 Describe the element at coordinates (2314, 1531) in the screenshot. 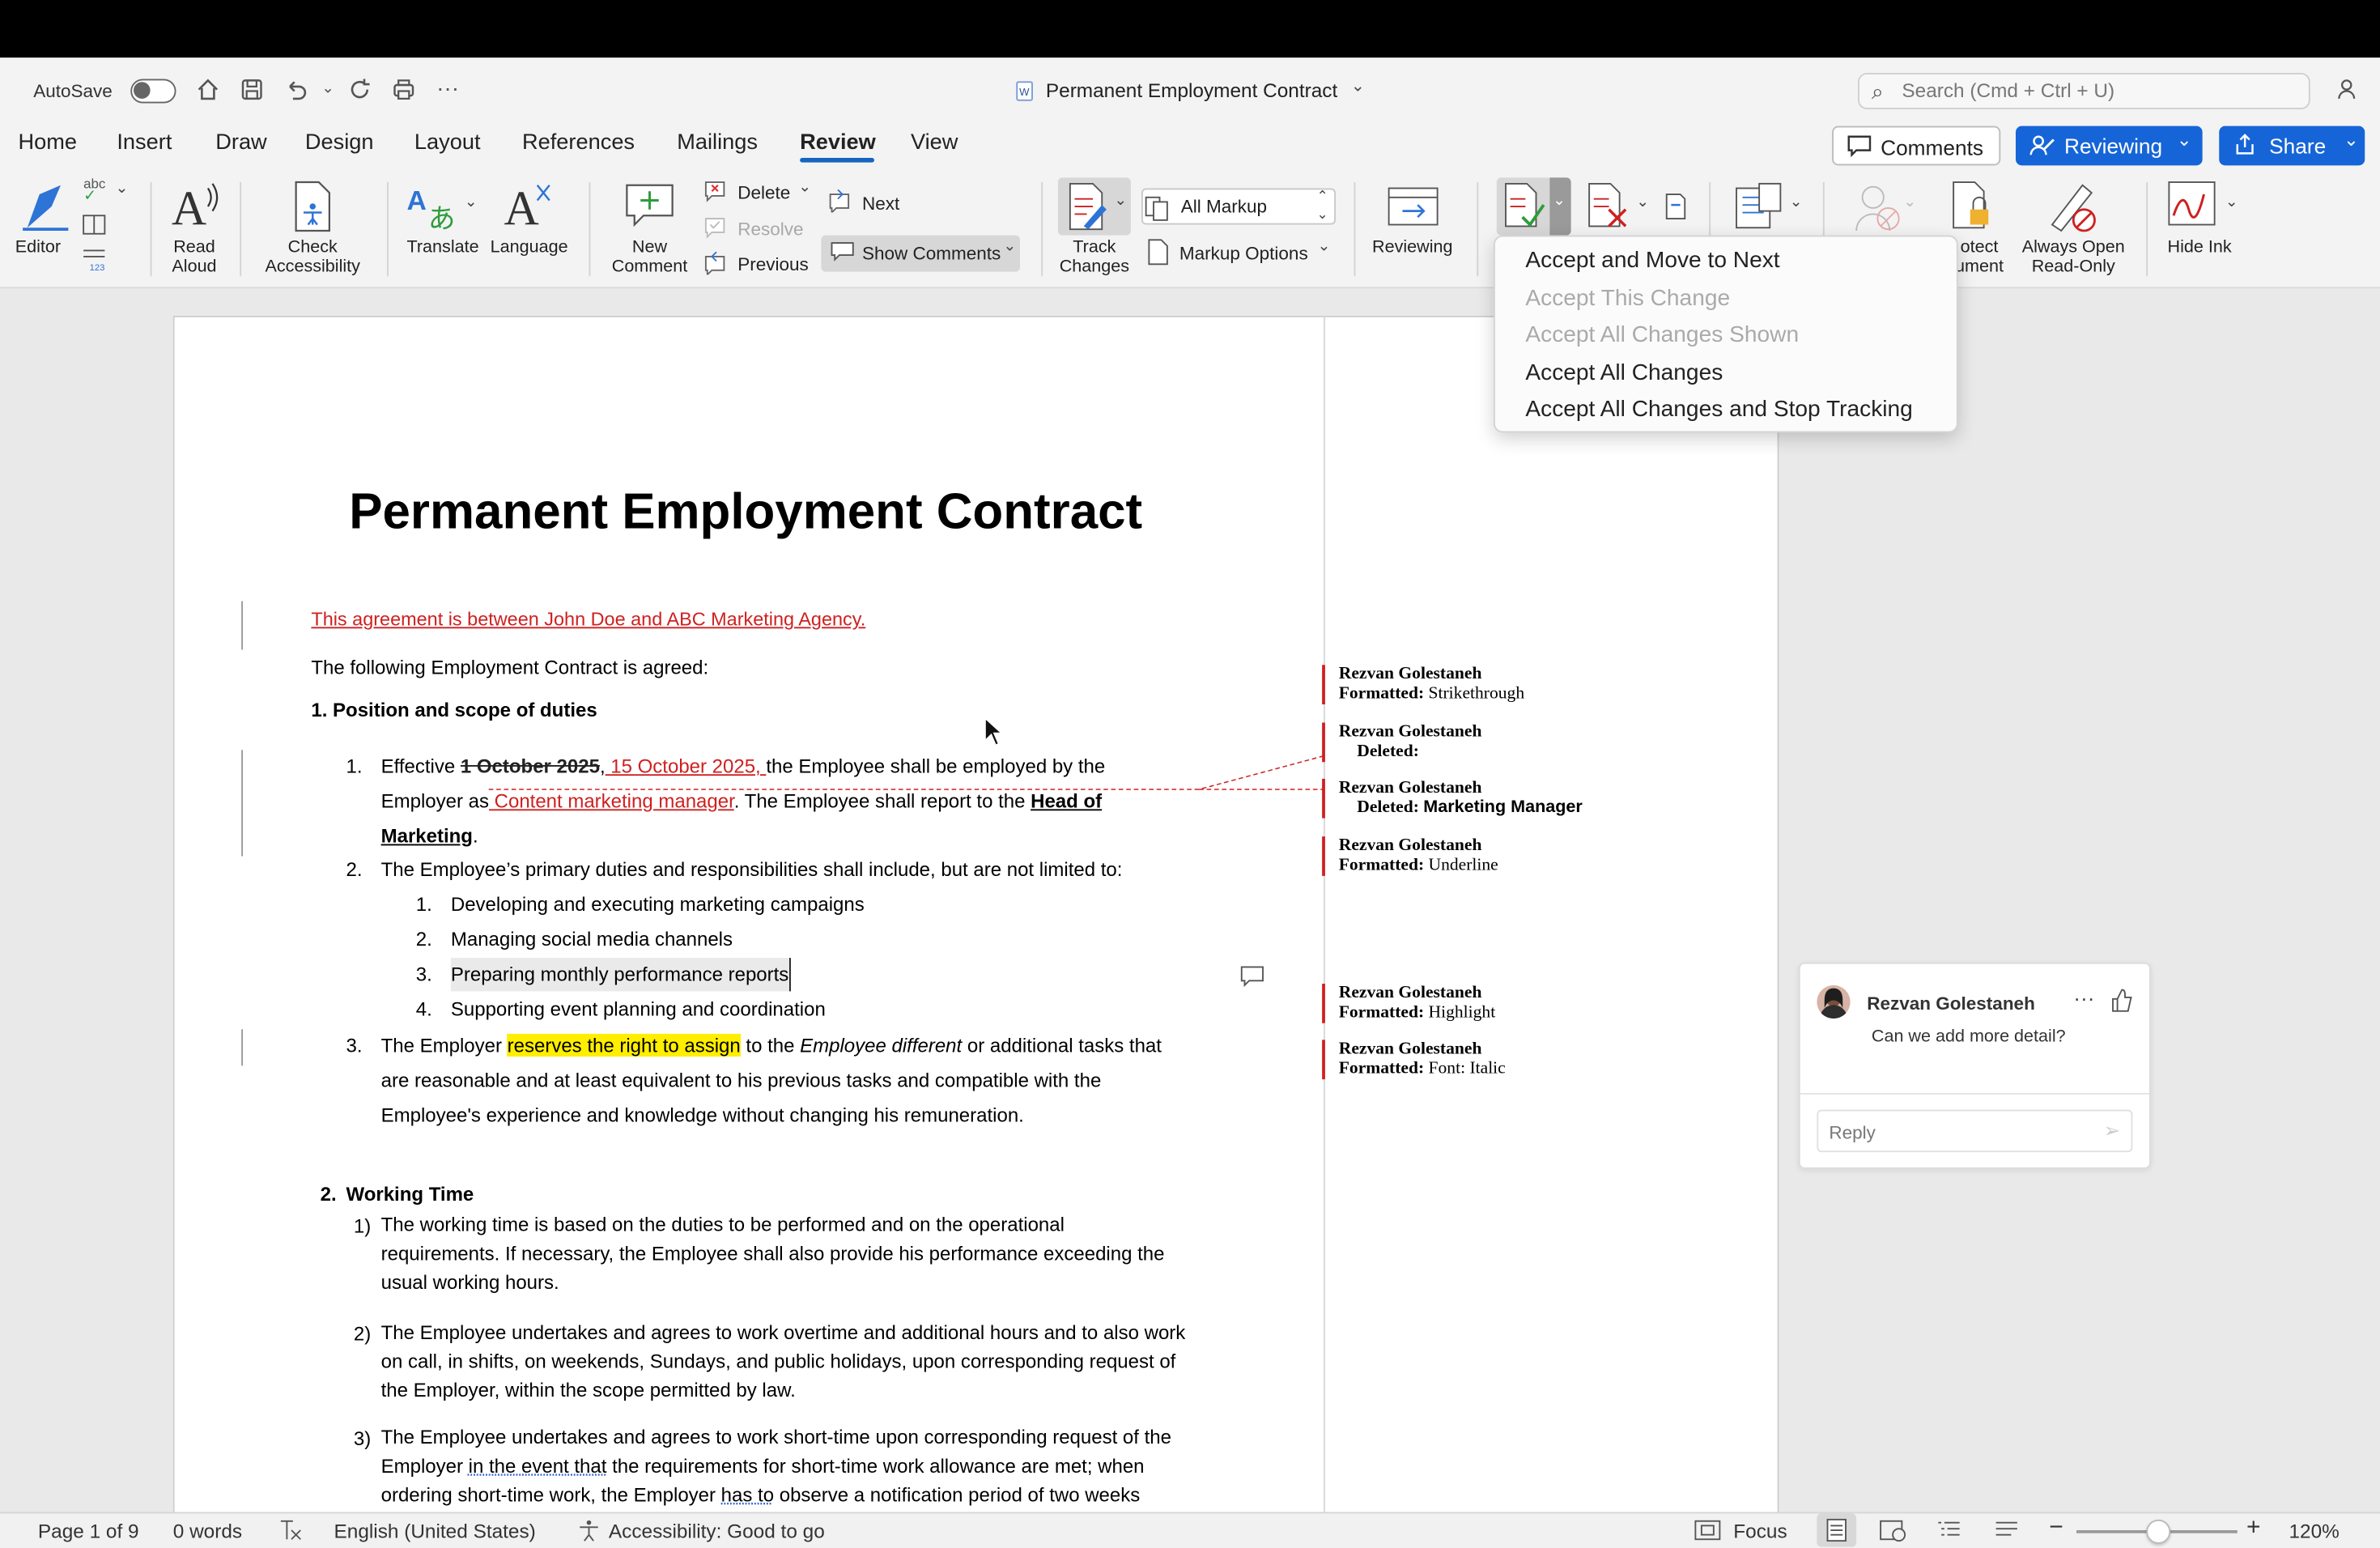

I see `zoom-level: 120%` at that location.